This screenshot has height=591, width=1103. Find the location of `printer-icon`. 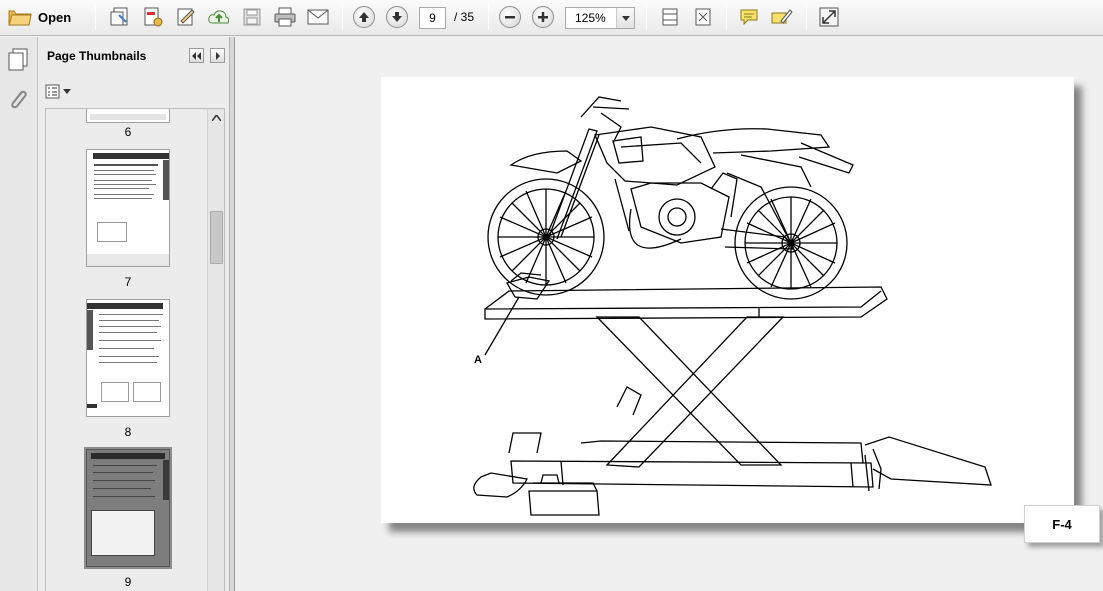

printer-icon is located at coordinates (285, 17).